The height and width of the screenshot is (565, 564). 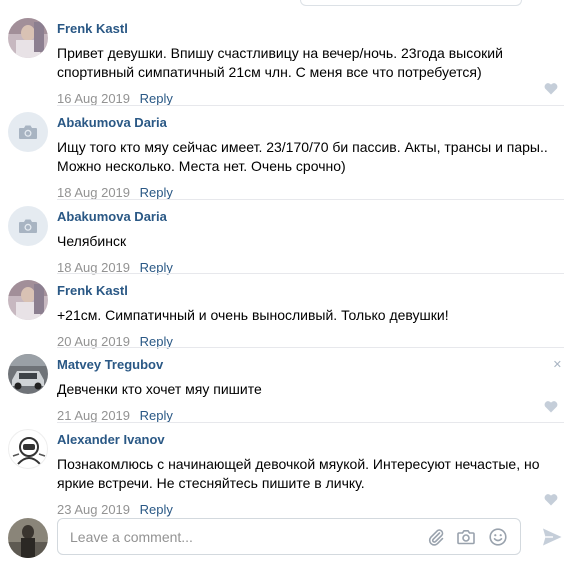 I want to click on comment-author: Matvey Tregubov, so click(x=310, y=364).